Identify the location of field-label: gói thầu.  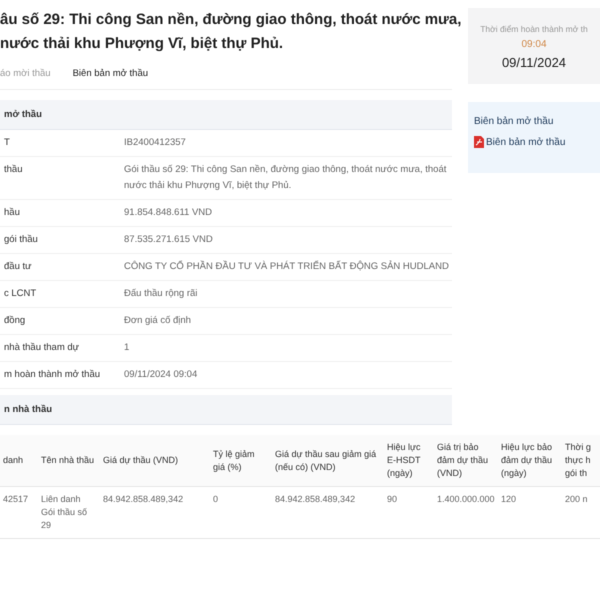
(21, 240).